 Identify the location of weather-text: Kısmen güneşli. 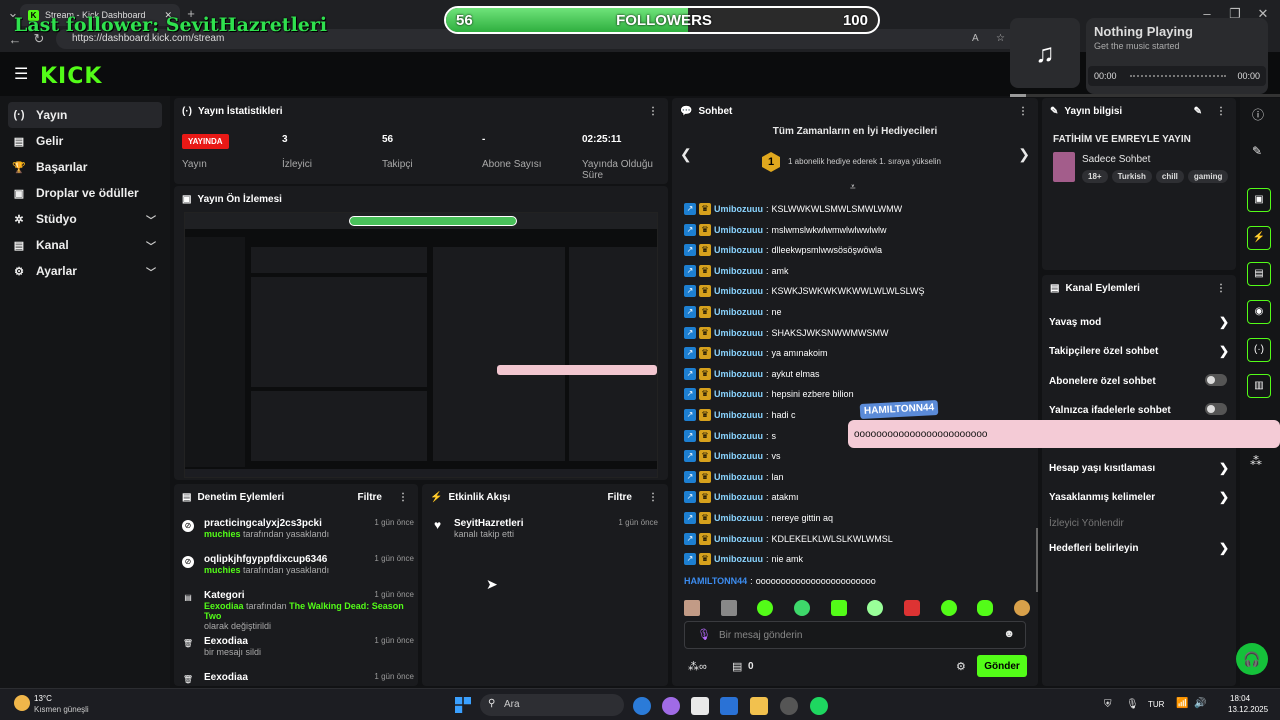
(61, 709).